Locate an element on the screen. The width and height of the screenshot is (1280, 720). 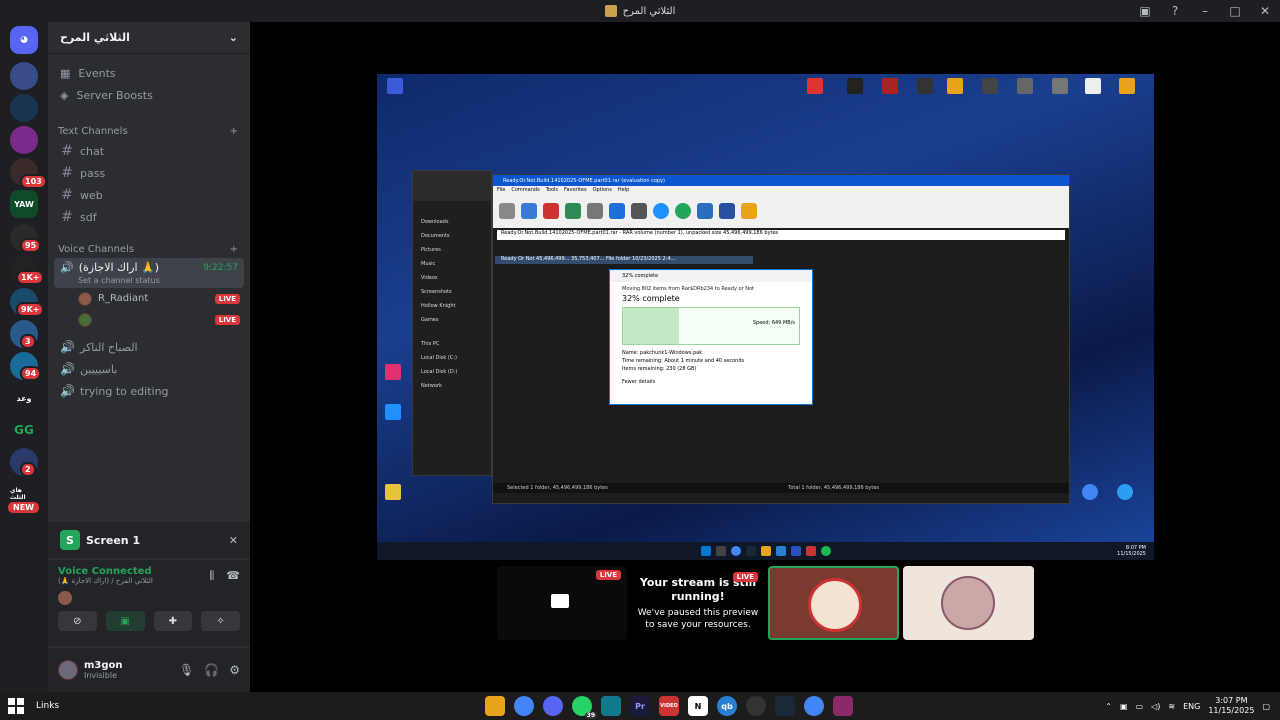
info-icon is located at coordinates (661, 211).